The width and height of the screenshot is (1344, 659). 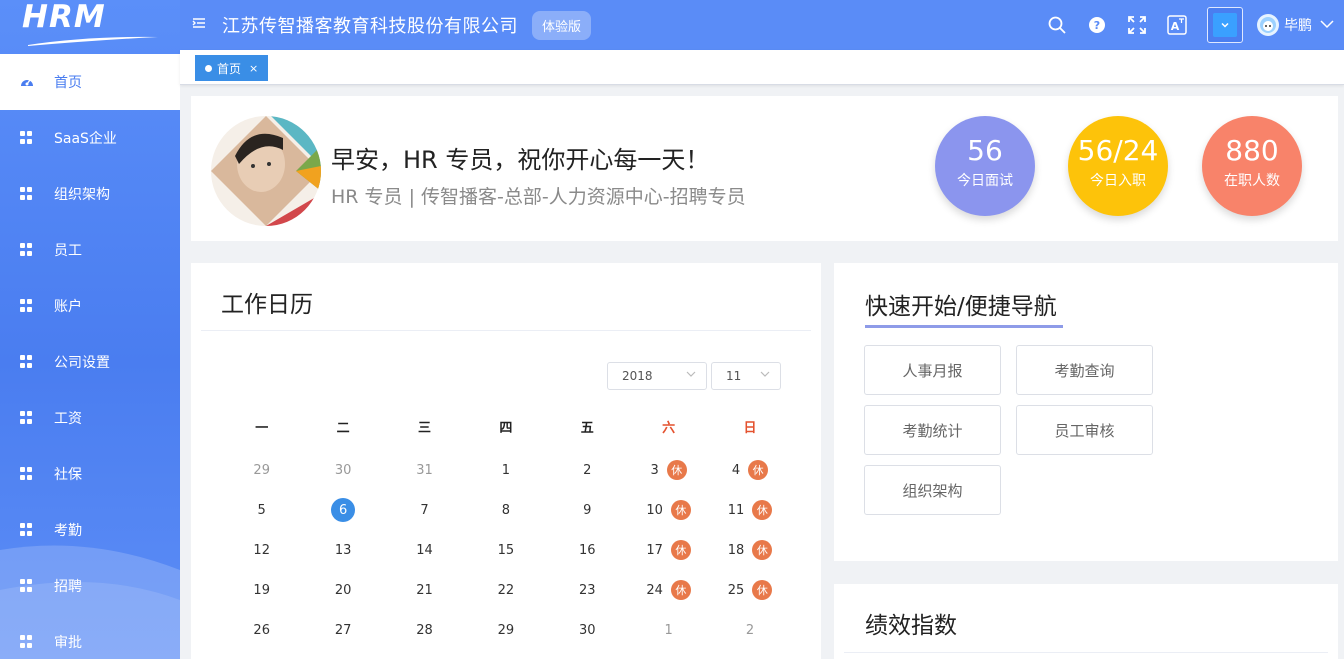 I want to click on day-number: 13, so click(x=343, y=550).